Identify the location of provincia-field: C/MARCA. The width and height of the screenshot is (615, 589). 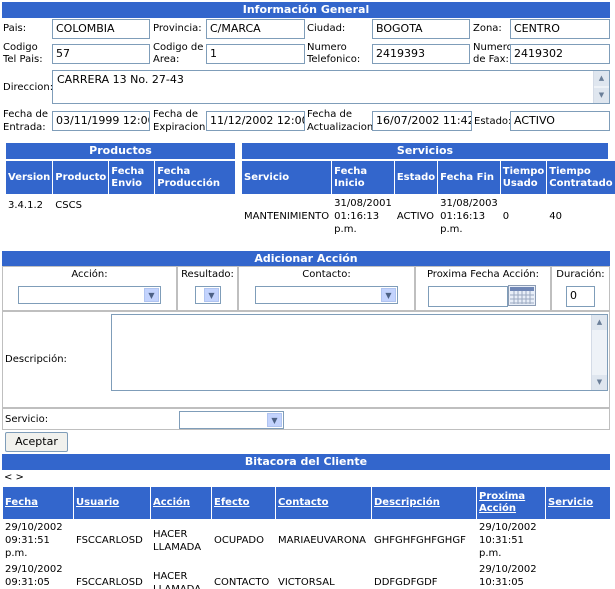
(255, 29).